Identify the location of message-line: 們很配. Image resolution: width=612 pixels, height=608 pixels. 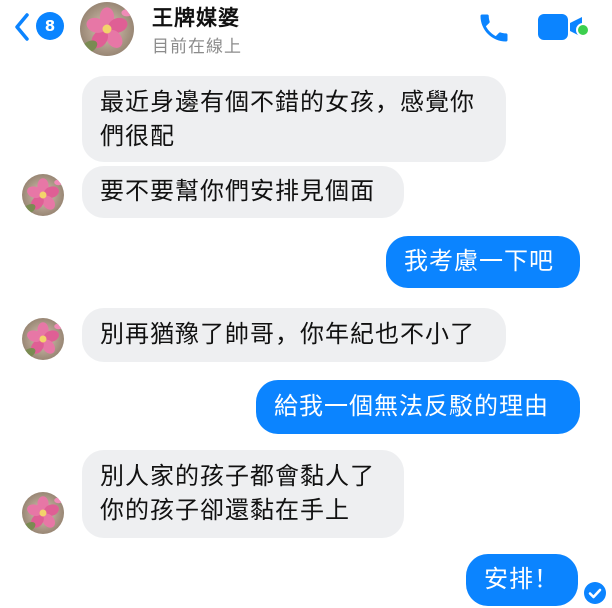
(137, 136).